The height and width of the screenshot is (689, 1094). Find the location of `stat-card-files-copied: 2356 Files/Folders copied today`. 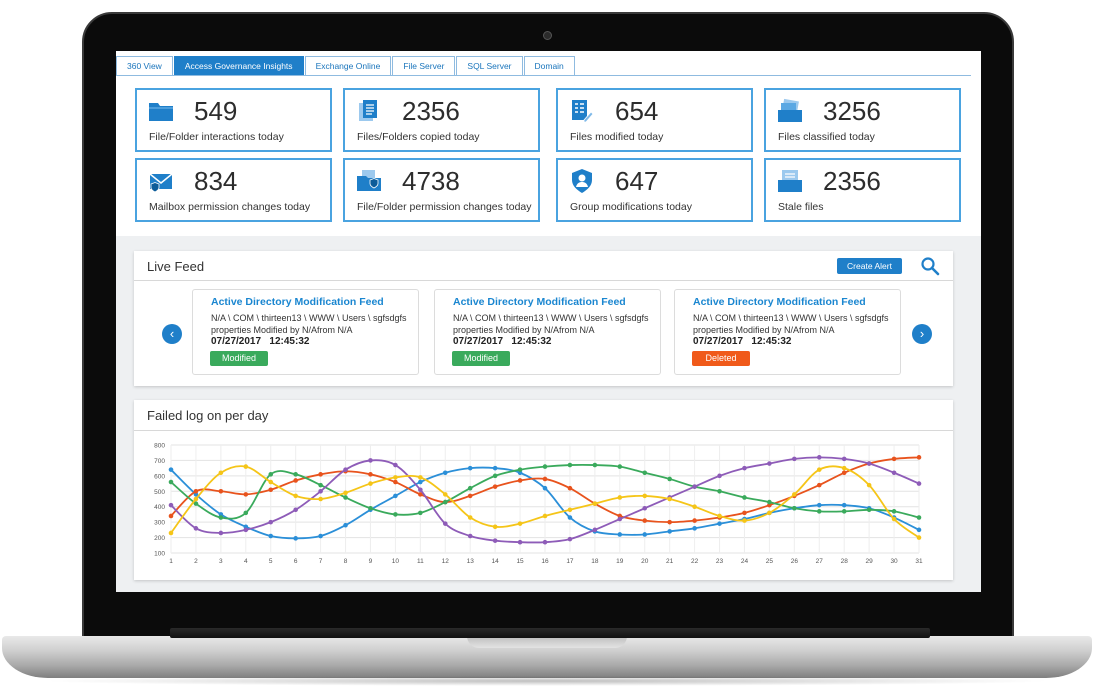

stat-card-files-copied: 2356 Files/Folders copied today is located at coordinates (441, 120).